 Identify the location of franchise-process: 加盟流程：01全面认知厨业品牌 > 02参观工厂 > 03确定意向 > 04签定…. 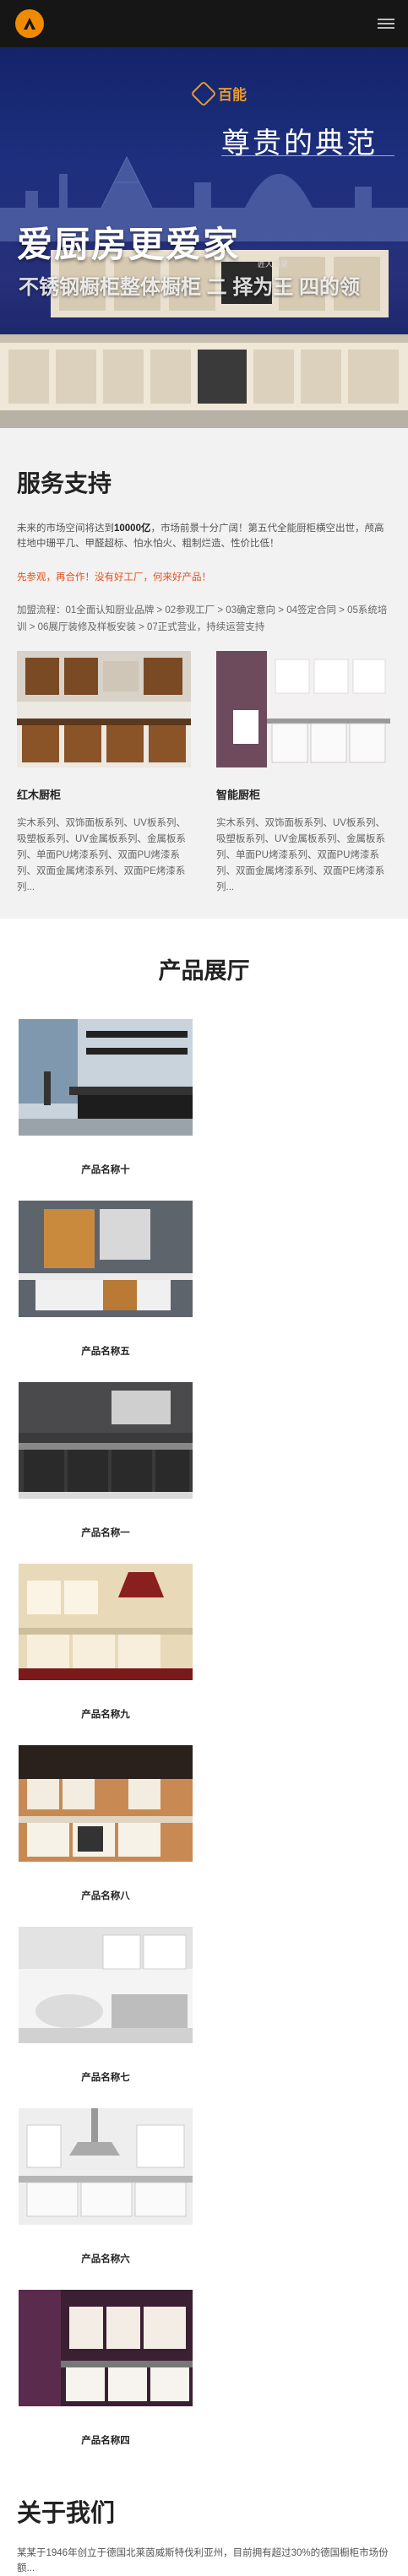
(202, 618).